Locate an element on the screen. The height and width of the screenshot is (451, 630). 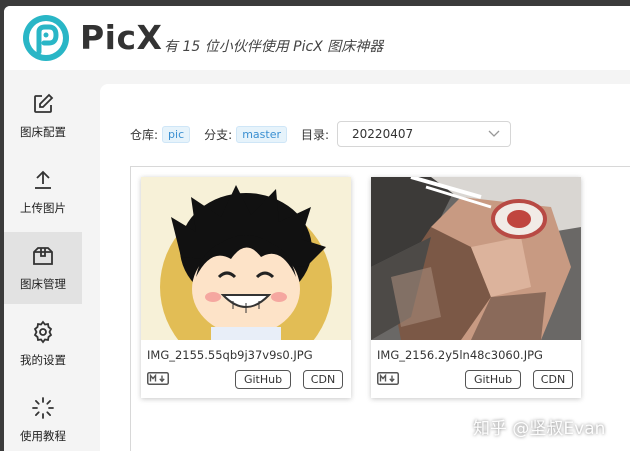
sidebar-item-label: 上传图片 is located at coordinates (43, 208).